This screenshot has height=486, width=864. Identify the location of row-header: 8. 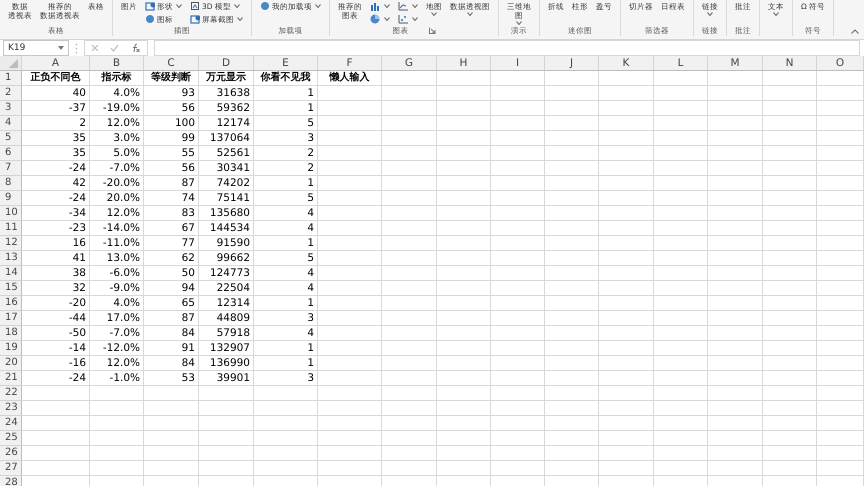
(11, 183).